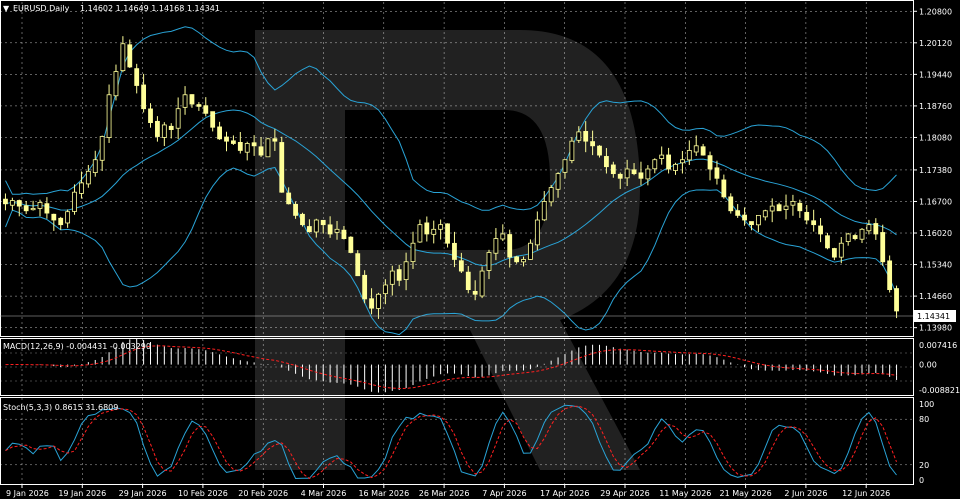 The width and height of the screenshot is (960, 499). What do you see at coordinates (685, 493) in the screenshot?
I see `time-tick-label: 11 May 2026` at bounding box center [685, 493].